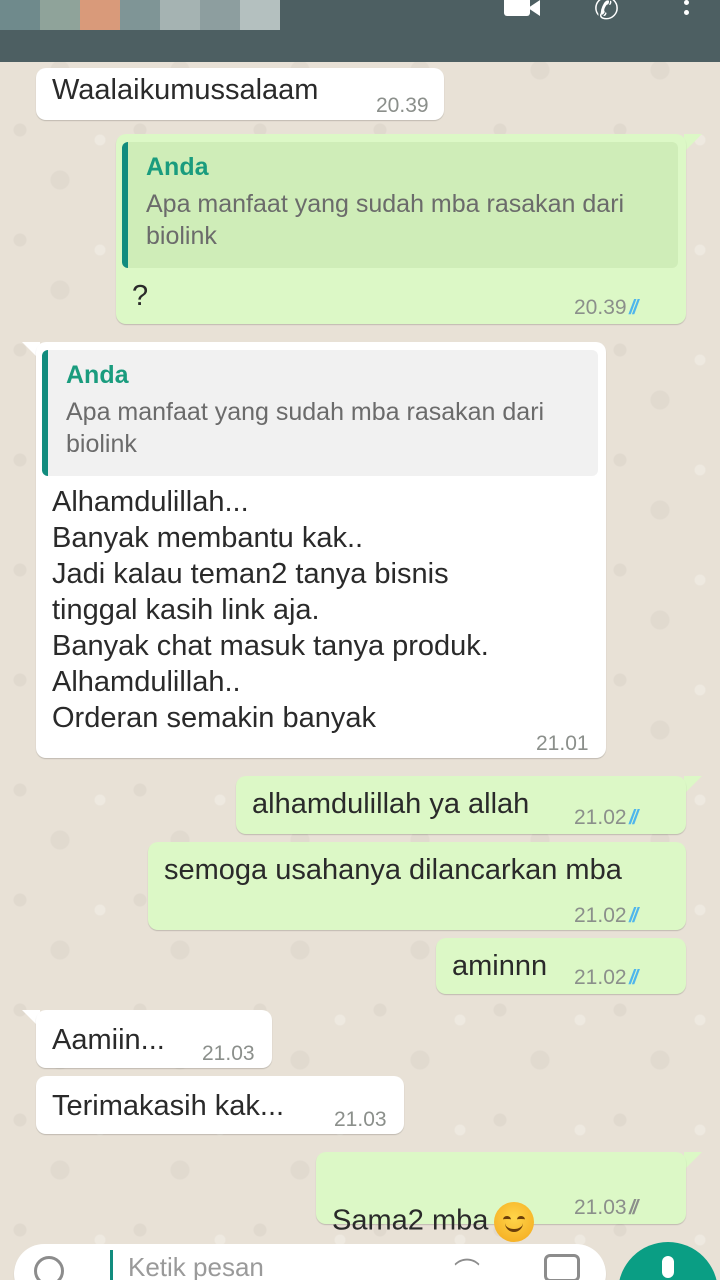  I want to click on message-input: Ketik pesan ⌒, so click(310, 1262).